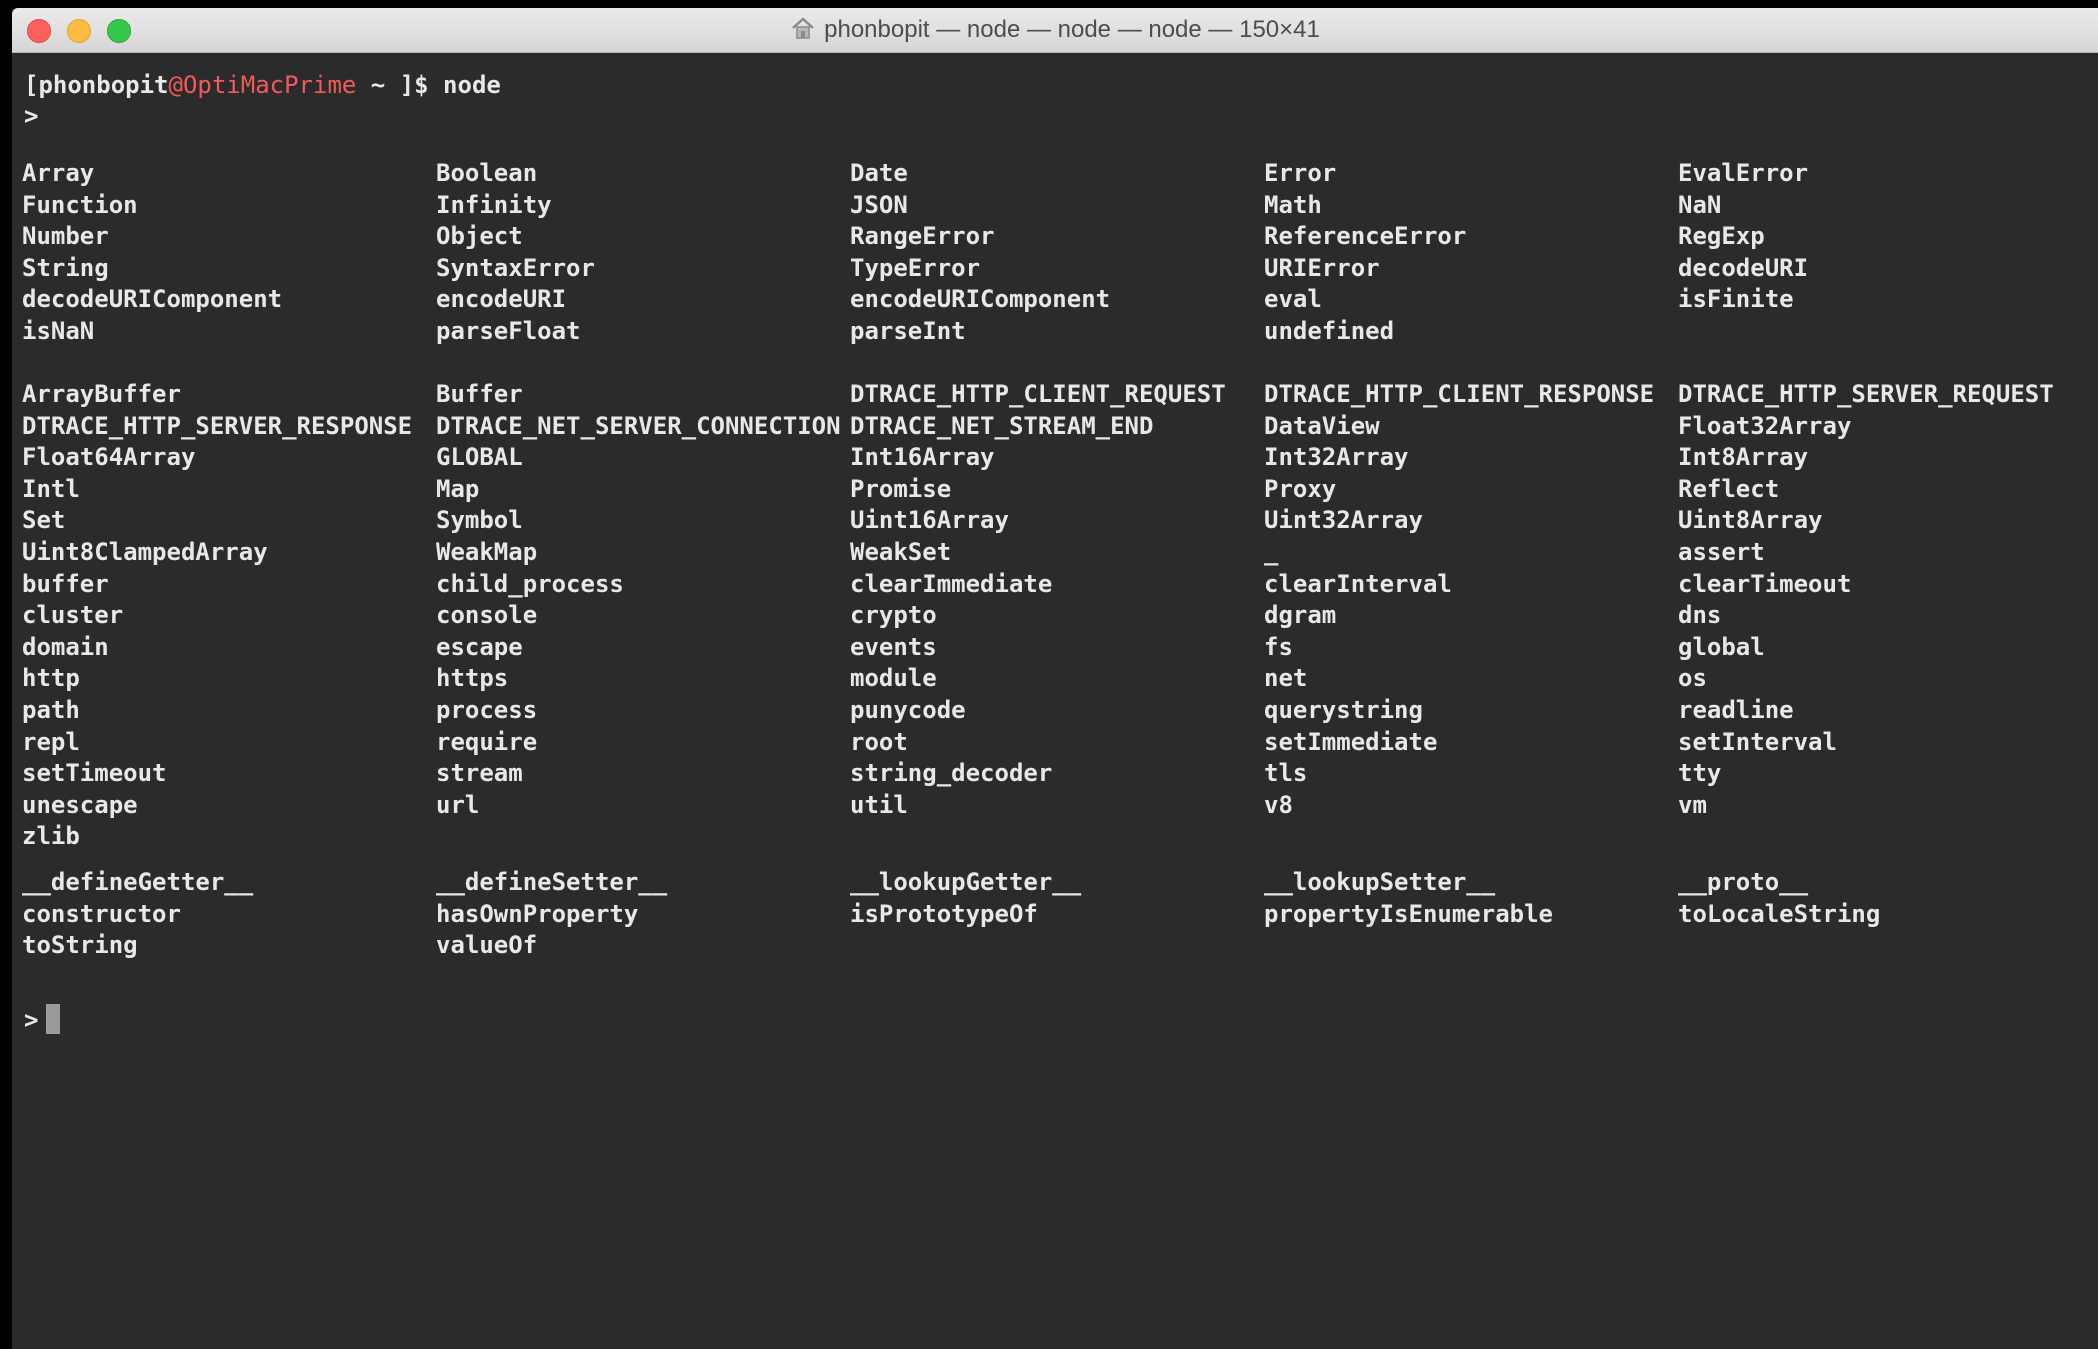 This screenshot has width=2098, height=1349. What do you see at coordinates (908, 709) in the screenshot?
I see `completion-item: punycode` at bounding box center [908, 709].